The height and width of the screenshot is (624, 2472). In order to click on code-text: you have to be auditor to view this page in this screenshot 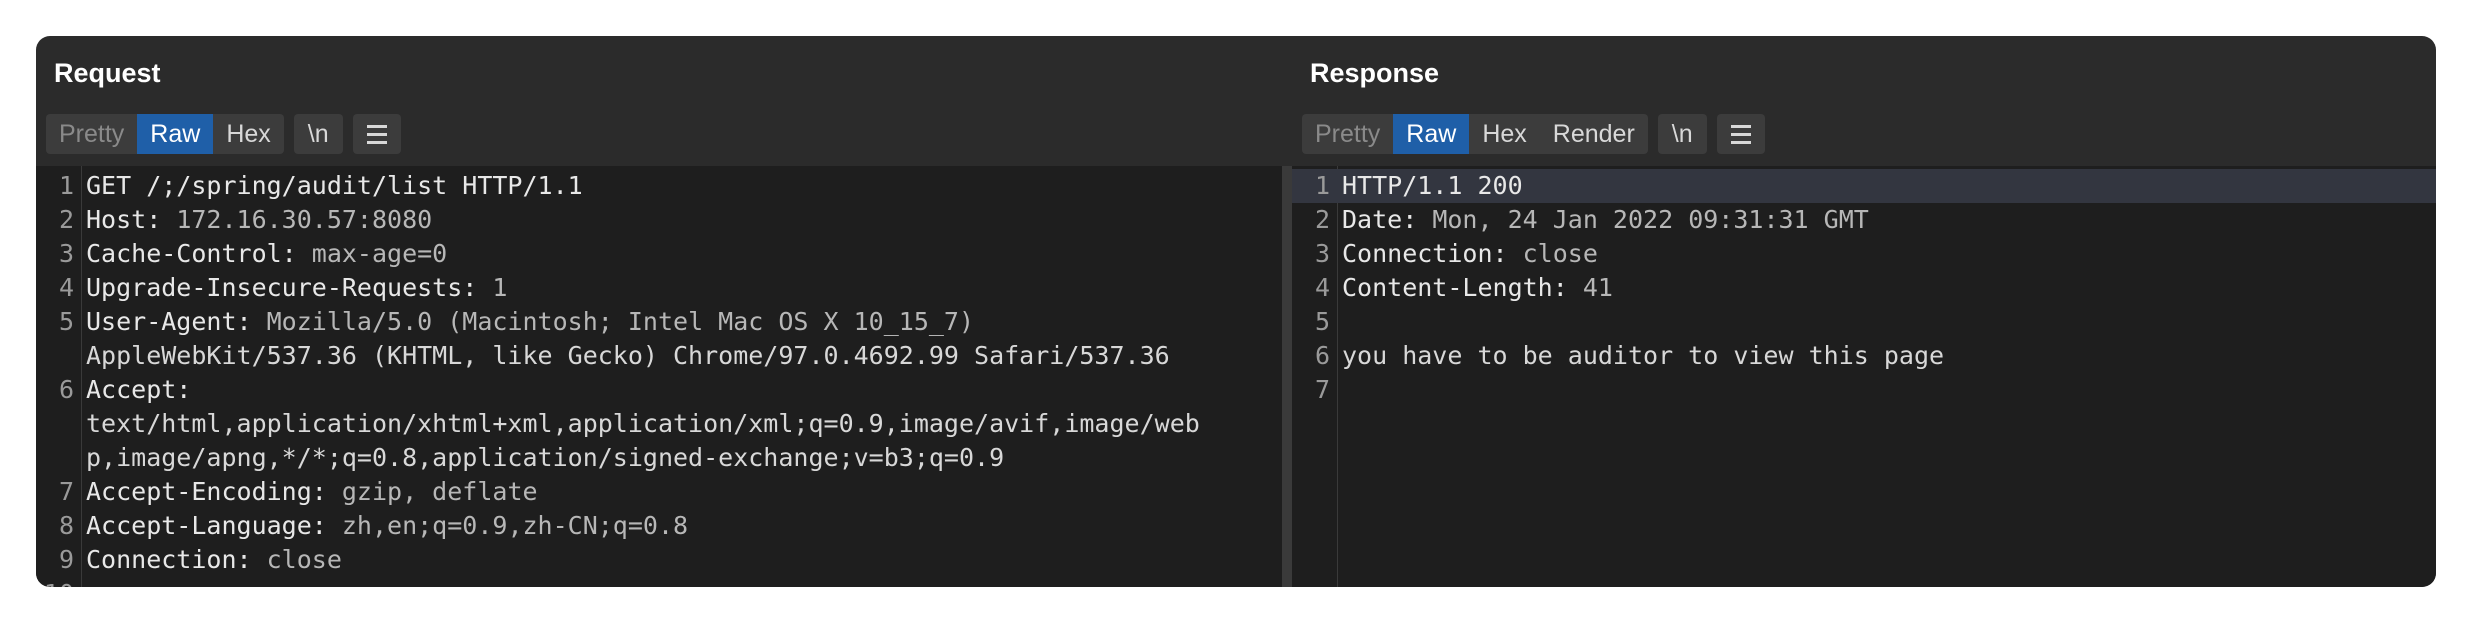, I will do `click(1643, 356)`.